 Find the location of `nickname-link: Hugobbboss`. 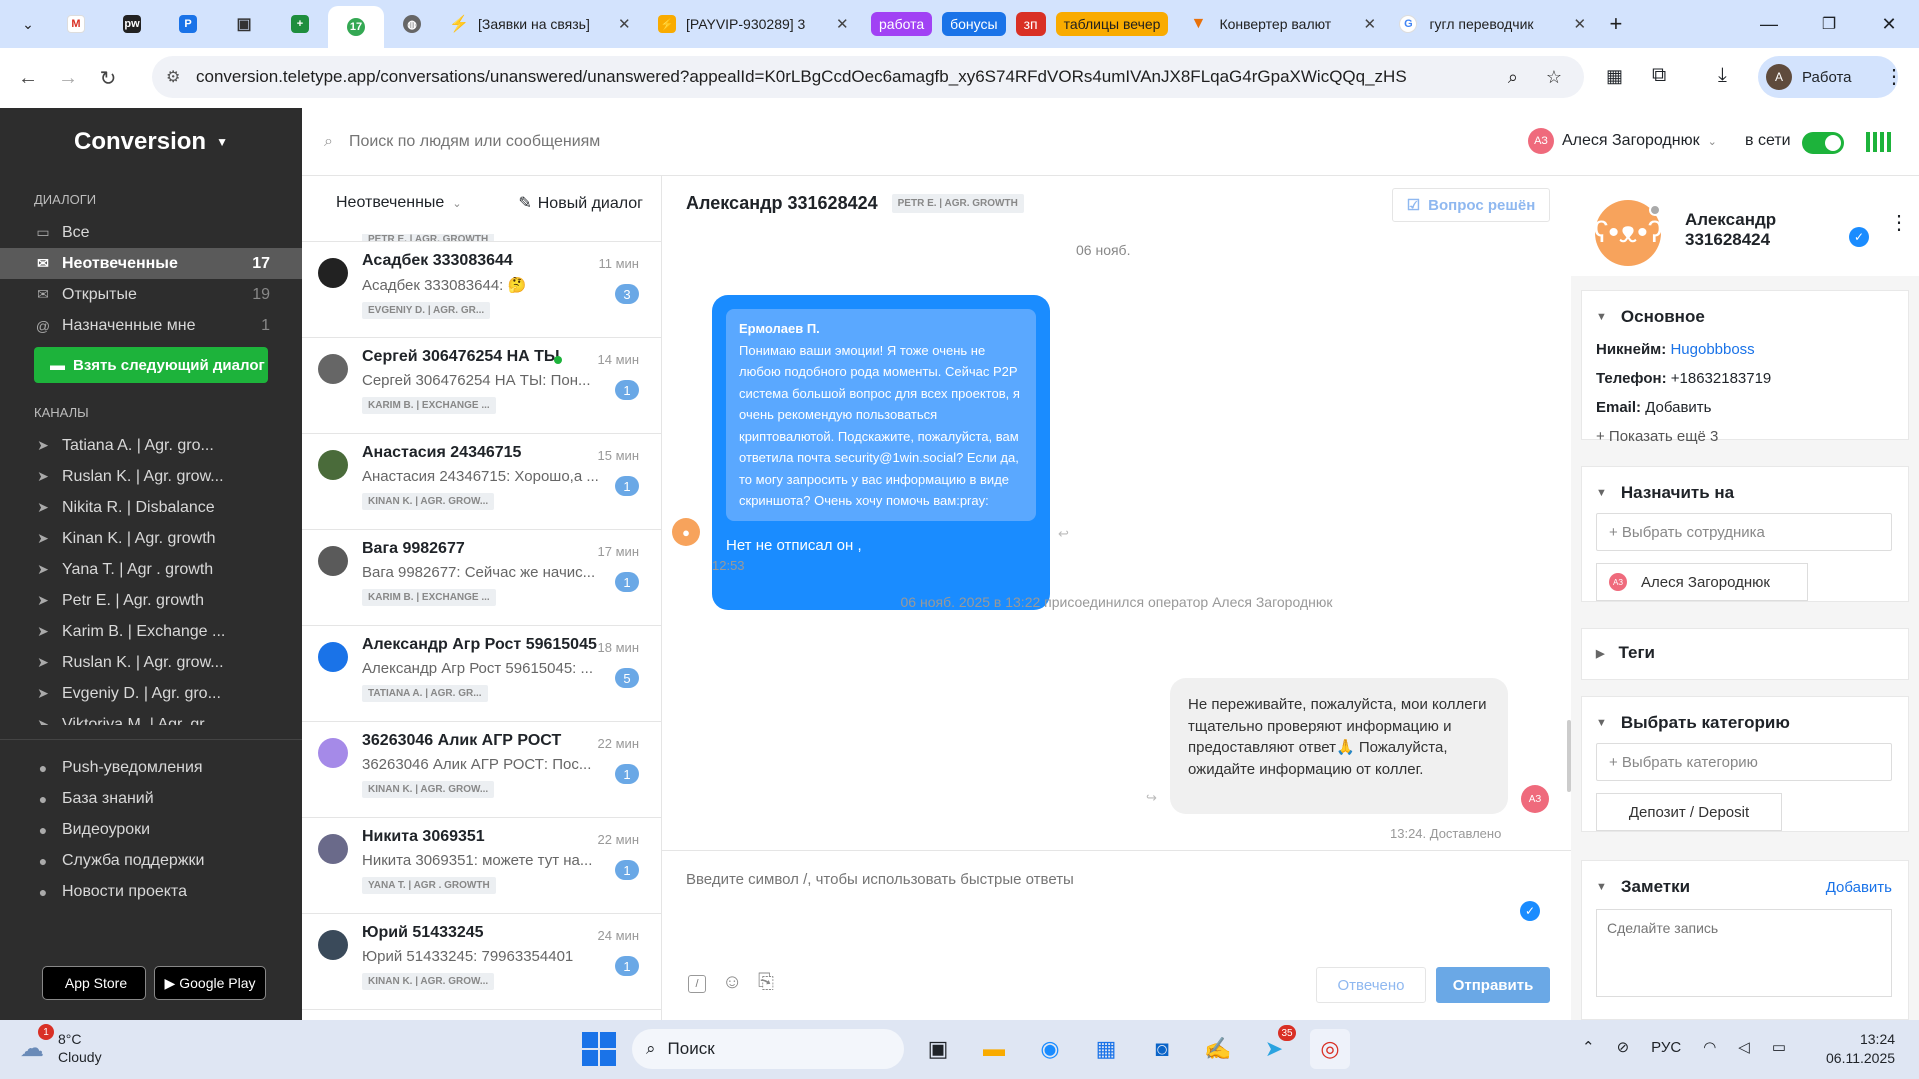

nickname-link: Hugobbboss is located at coordinates (1712, 349).